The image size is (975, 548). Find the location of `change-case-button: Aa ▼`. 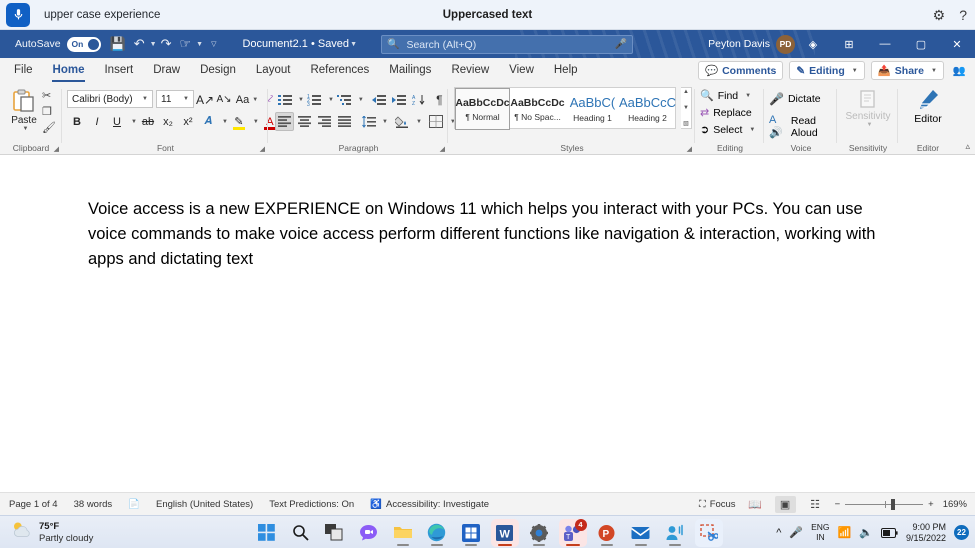

change-case-button: Aa ▼ is located at coordinates (247, 99).